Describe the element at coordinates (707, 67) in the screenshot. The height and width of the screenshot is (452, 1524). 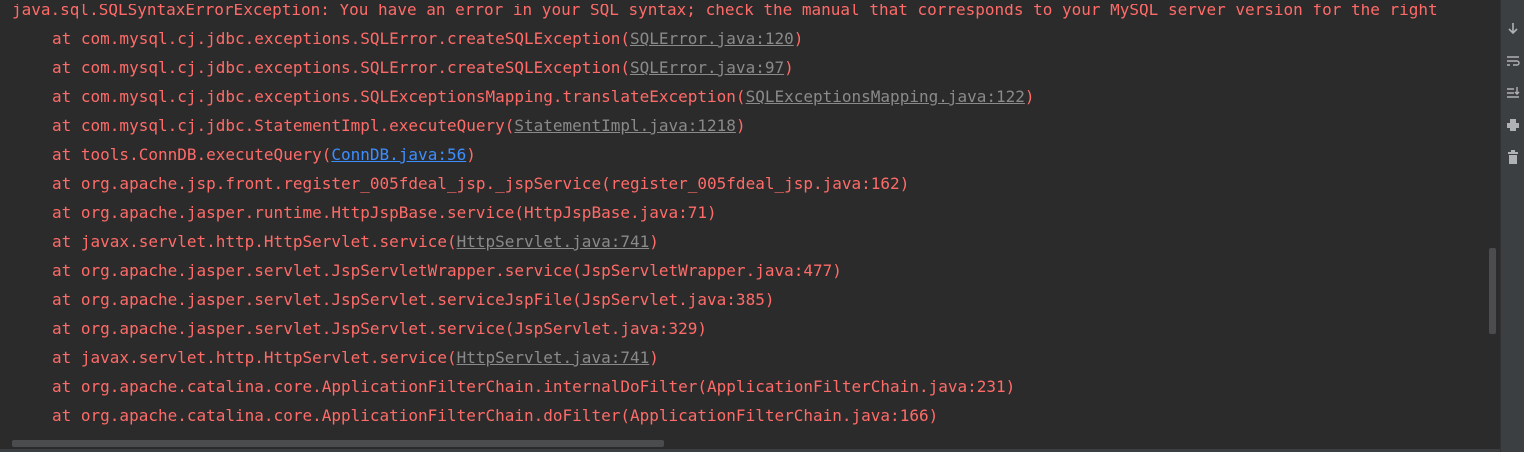
I see `source-link: SQLError.java:97` at that location.